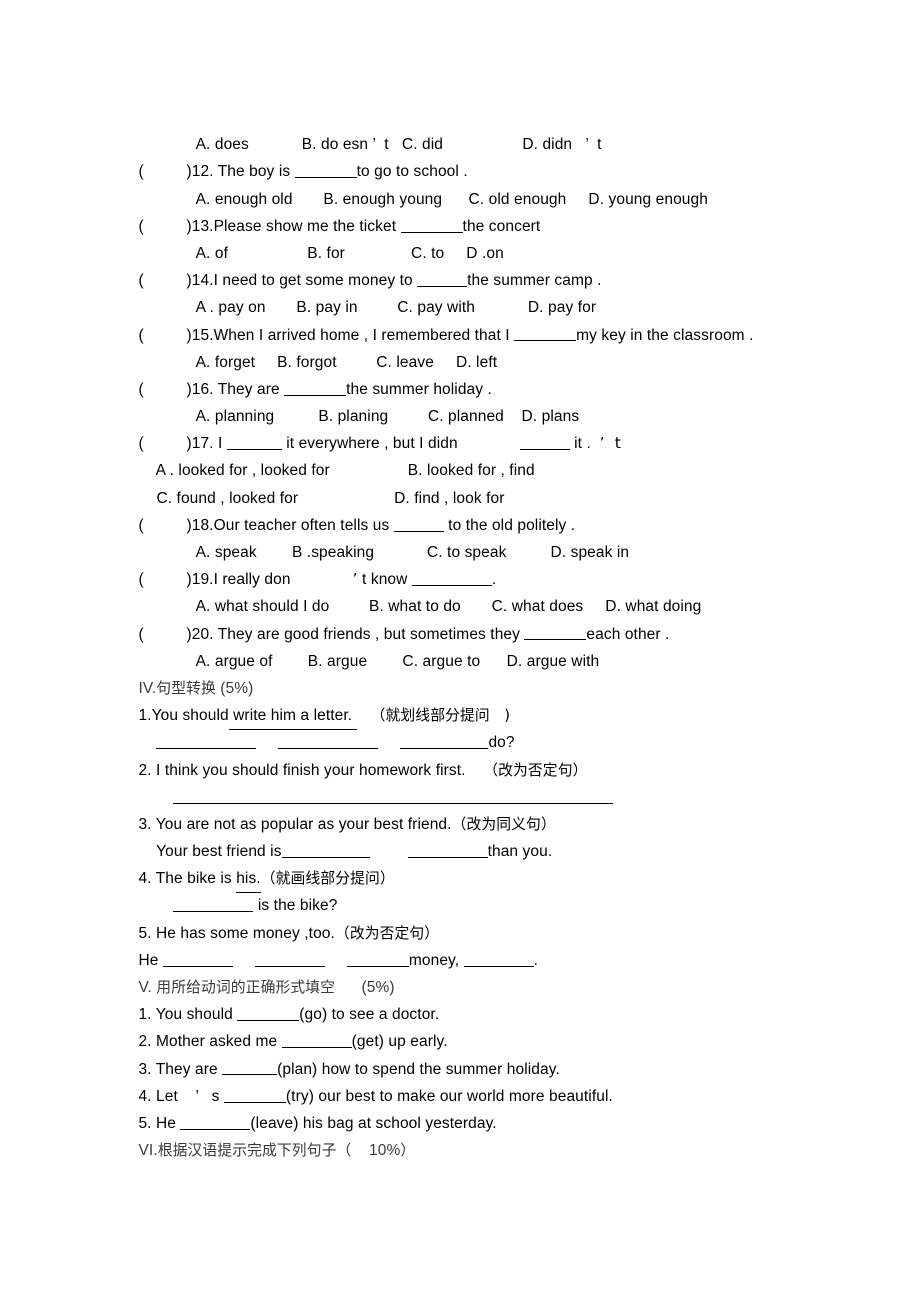 The height and width of the screenshot is (1301, 920). Describe the element at coordinates (462, 971) in the screenshot. I see `section-v-heading: V. 用所给动词的正确形式填空 (5%)` at that location.